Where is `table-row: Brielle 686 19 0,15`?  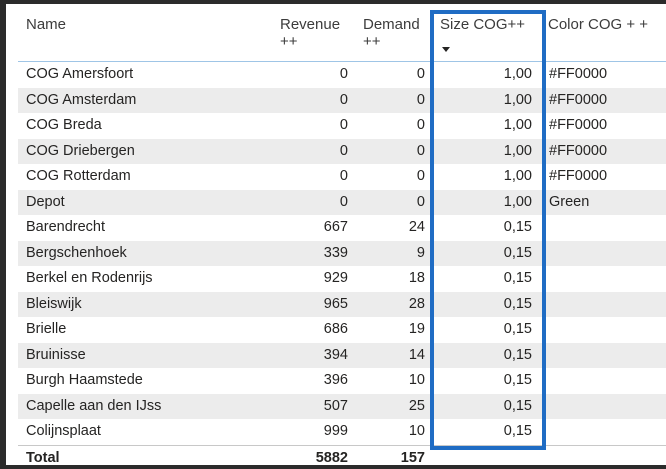 table-row: Brielle 686 19 0,15 is located at coordinates (342, 330).